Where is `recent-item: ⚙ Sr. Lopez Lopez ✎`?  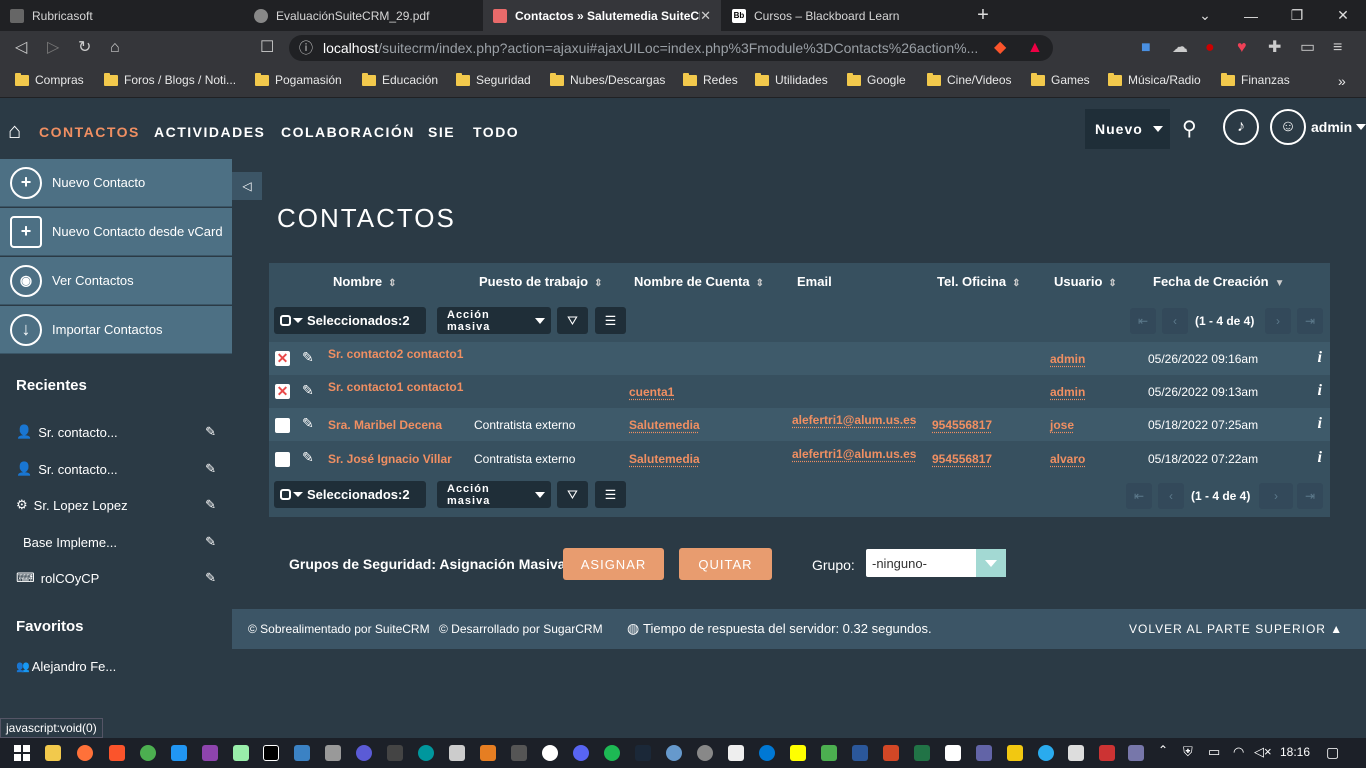 recent-item: ⚙ Sr. Lopez Lopez ✎ is located at coordinates (116, 505).